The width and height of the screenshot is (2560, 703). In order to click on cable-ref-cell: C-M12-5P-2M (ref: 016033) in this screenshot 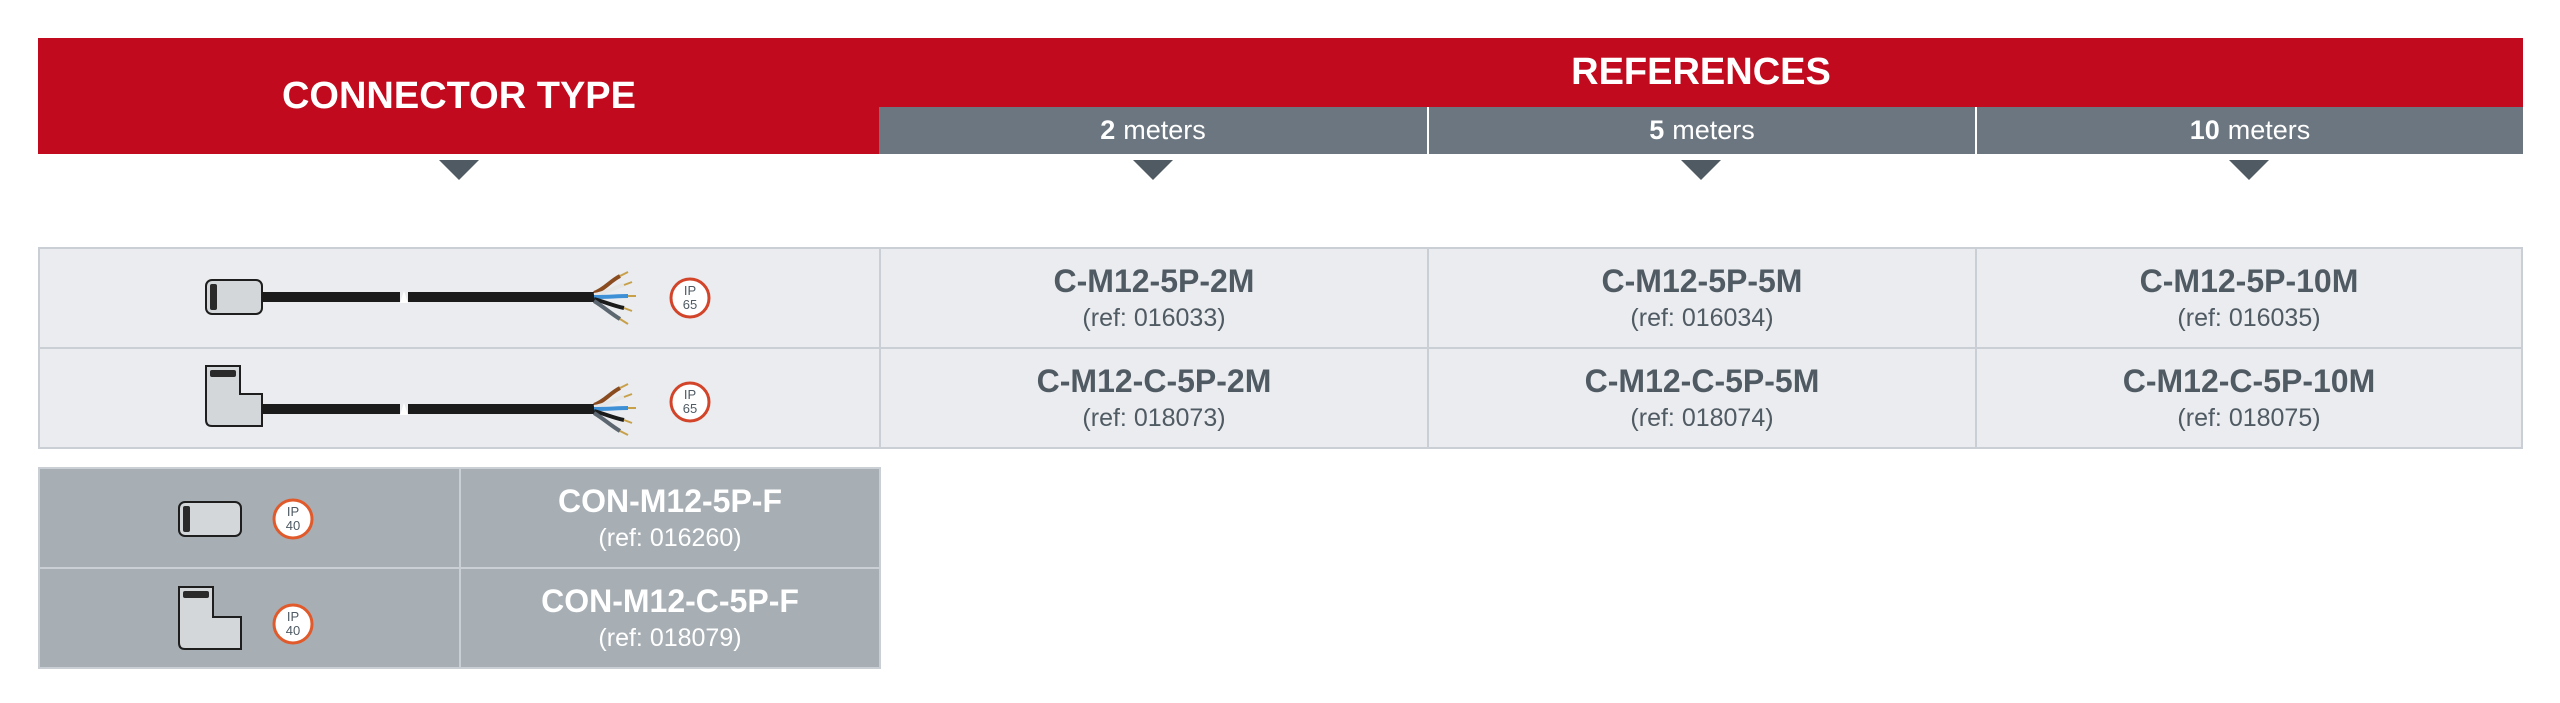, I will do `click(1154, 298)`.